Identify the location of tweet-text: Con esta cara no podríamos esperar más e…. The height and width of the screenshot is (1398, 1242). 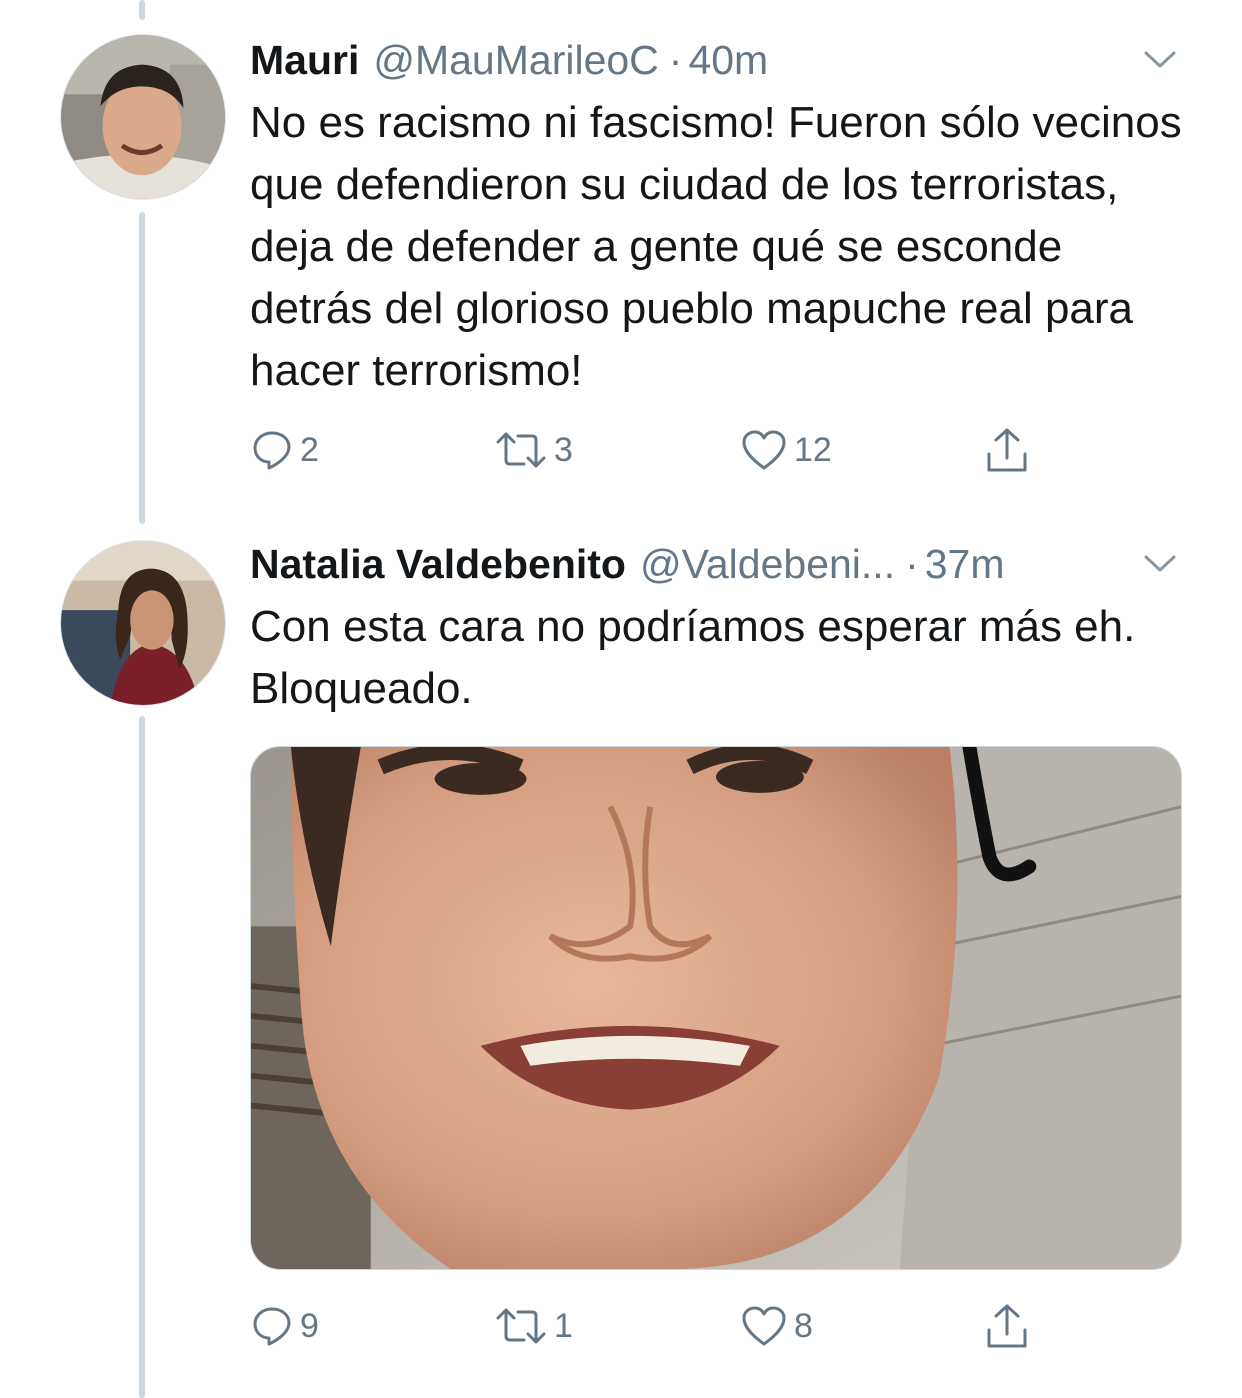
(693, 657).